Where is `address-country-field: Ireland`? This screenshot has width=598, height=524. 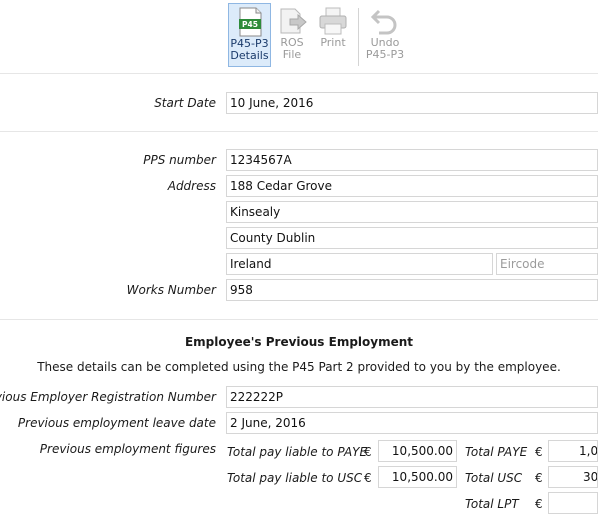 address-country-field: Ireland is located at coordinates (359, 264).